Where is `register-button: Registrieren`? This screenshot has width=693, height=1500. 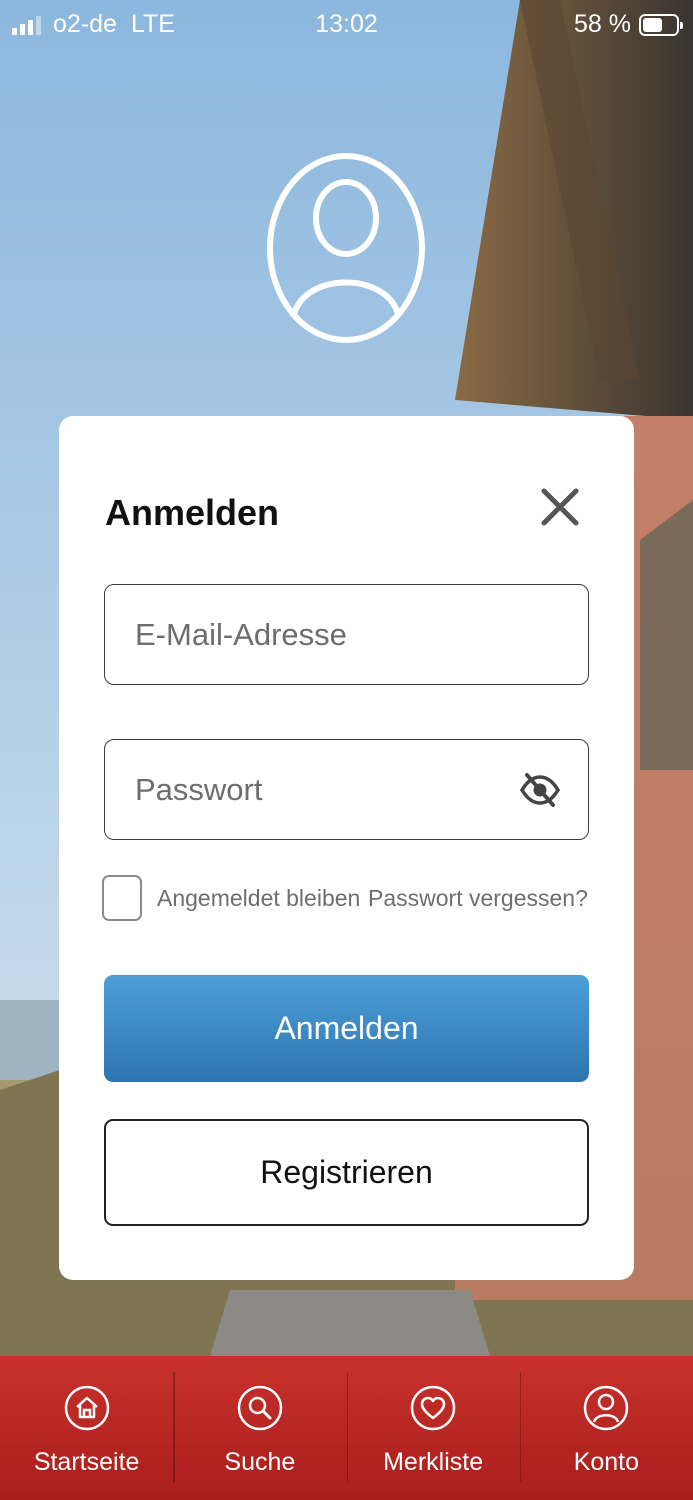 register-button: Registrieren is located at coordinates (346, 1172).